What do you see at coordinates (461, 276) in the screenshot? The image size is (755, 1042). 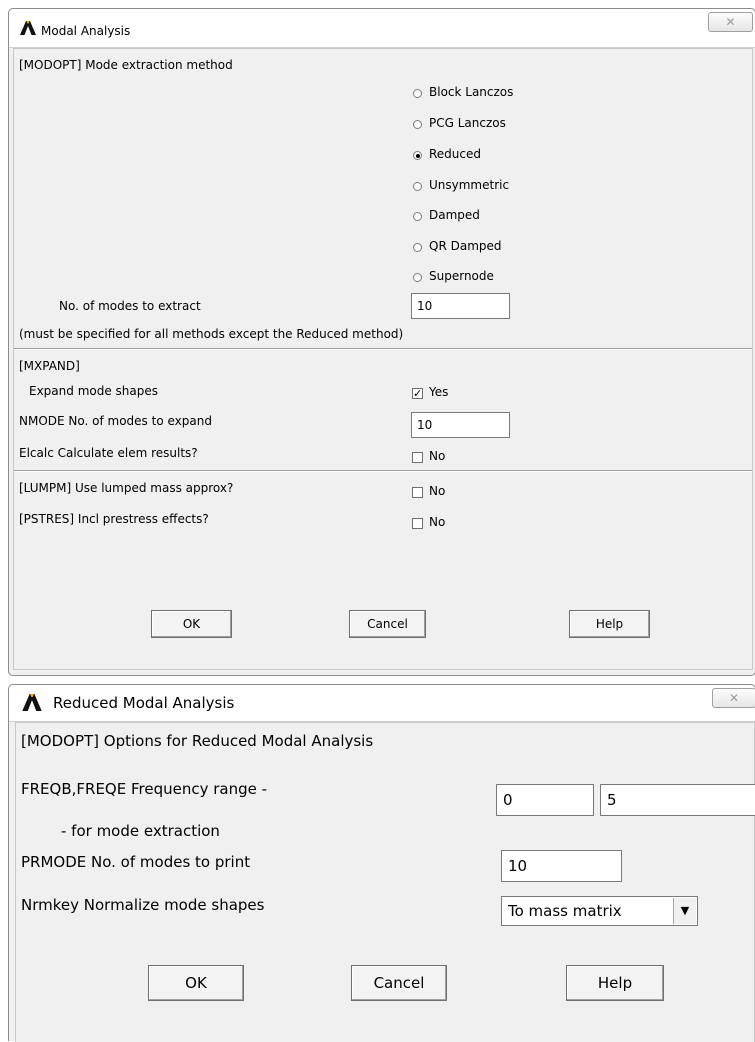 I see `radio-label: Supernode` at bounding box center [461, 276].